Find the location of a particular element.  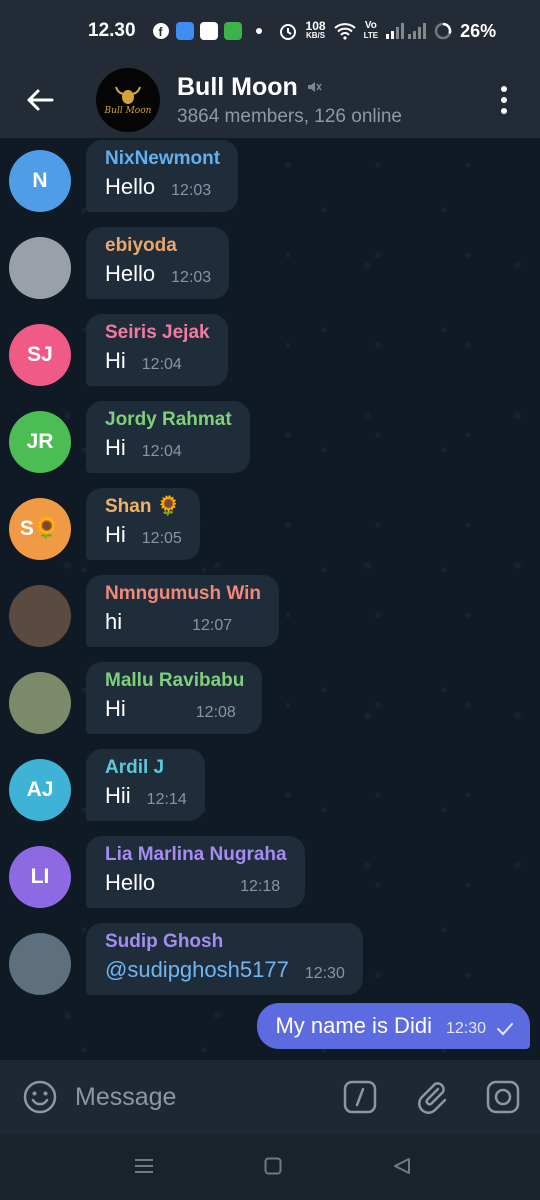

recents-icon is located at coordinates (144, 1166).